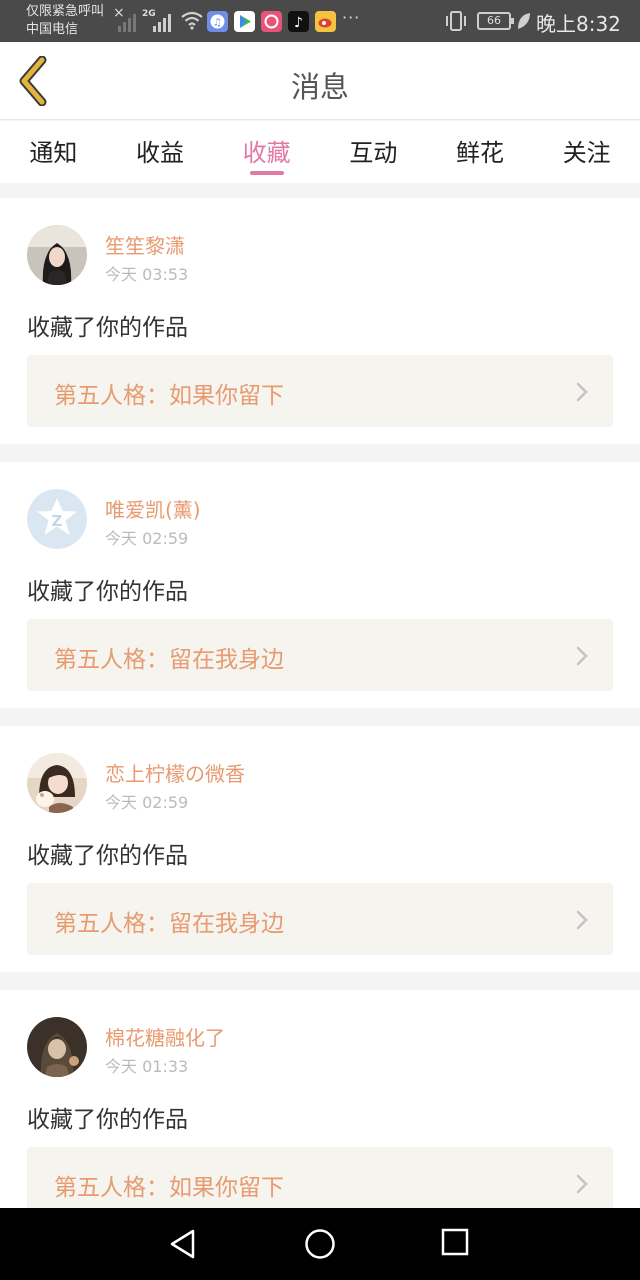  What do you see at coordinates (586, 152) in the screenshot?
I see `tab-follows: 关注` at bounding box center [586, 152].